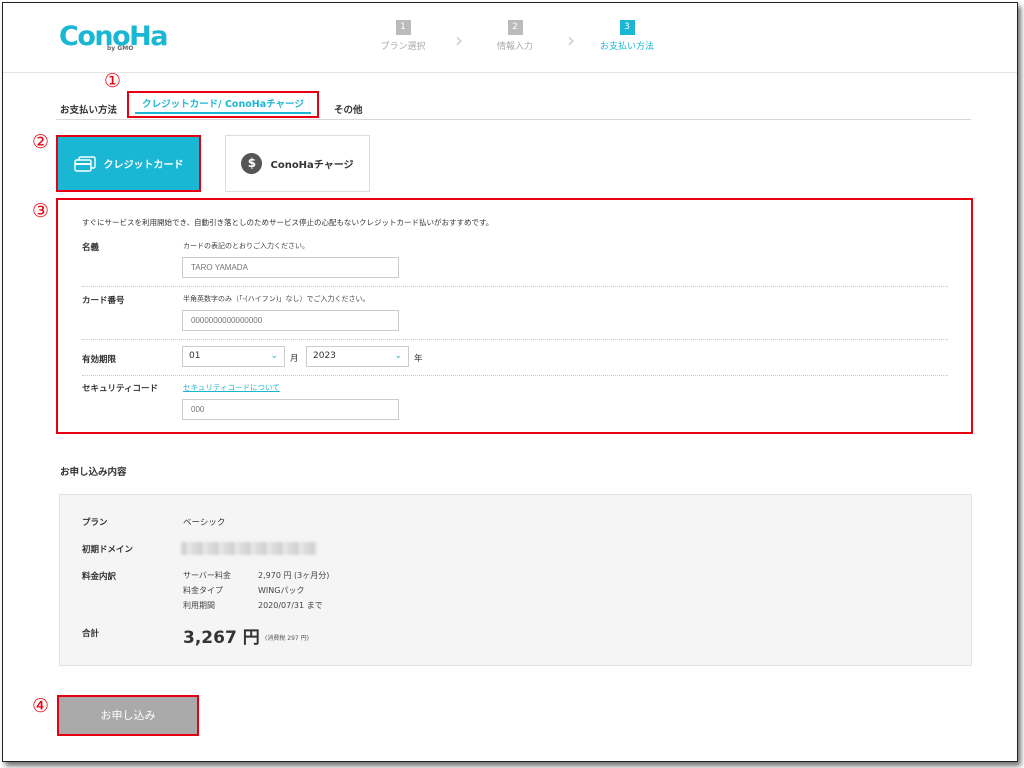 Image resolution: width=1024 pixels, height=768 pixels. I want to click on step-2-label: 情報入力, so click(514, 47).